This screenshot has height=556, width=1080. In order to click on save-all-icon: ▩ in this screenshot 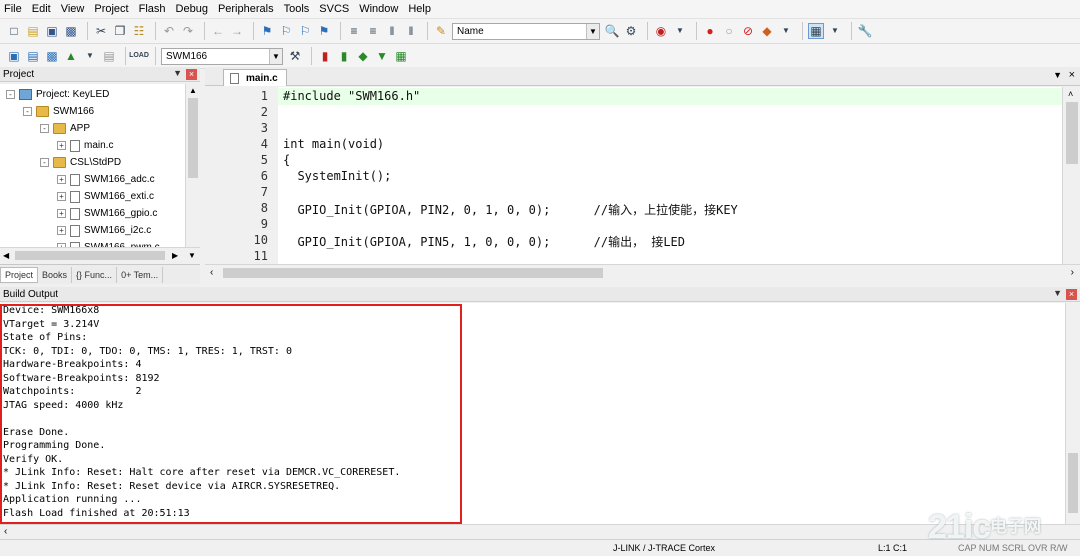, I will do `click(71, 31)`.